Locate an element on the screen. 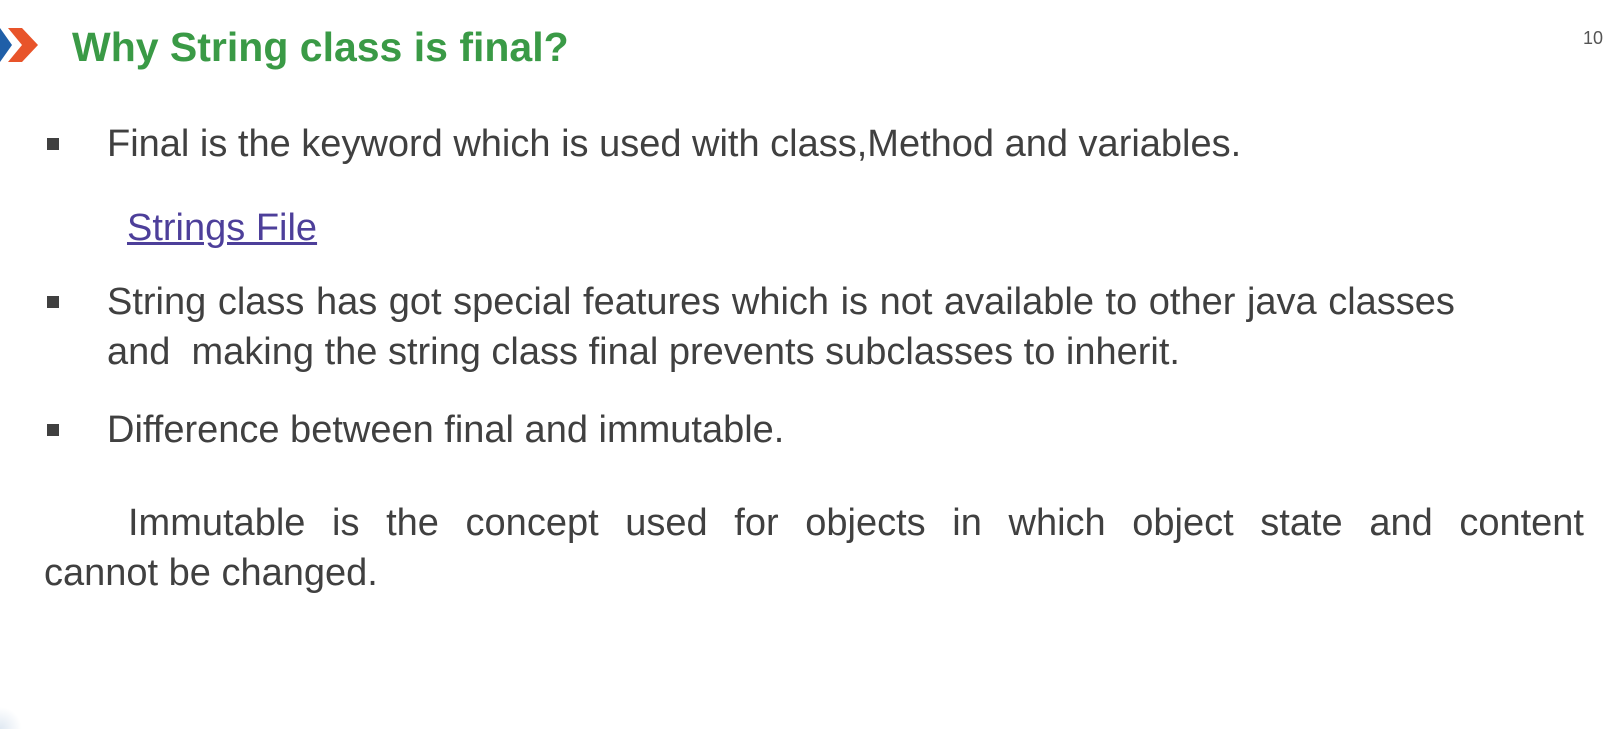  slide-title: Why String class is final? is located at coordinates (320, 47).